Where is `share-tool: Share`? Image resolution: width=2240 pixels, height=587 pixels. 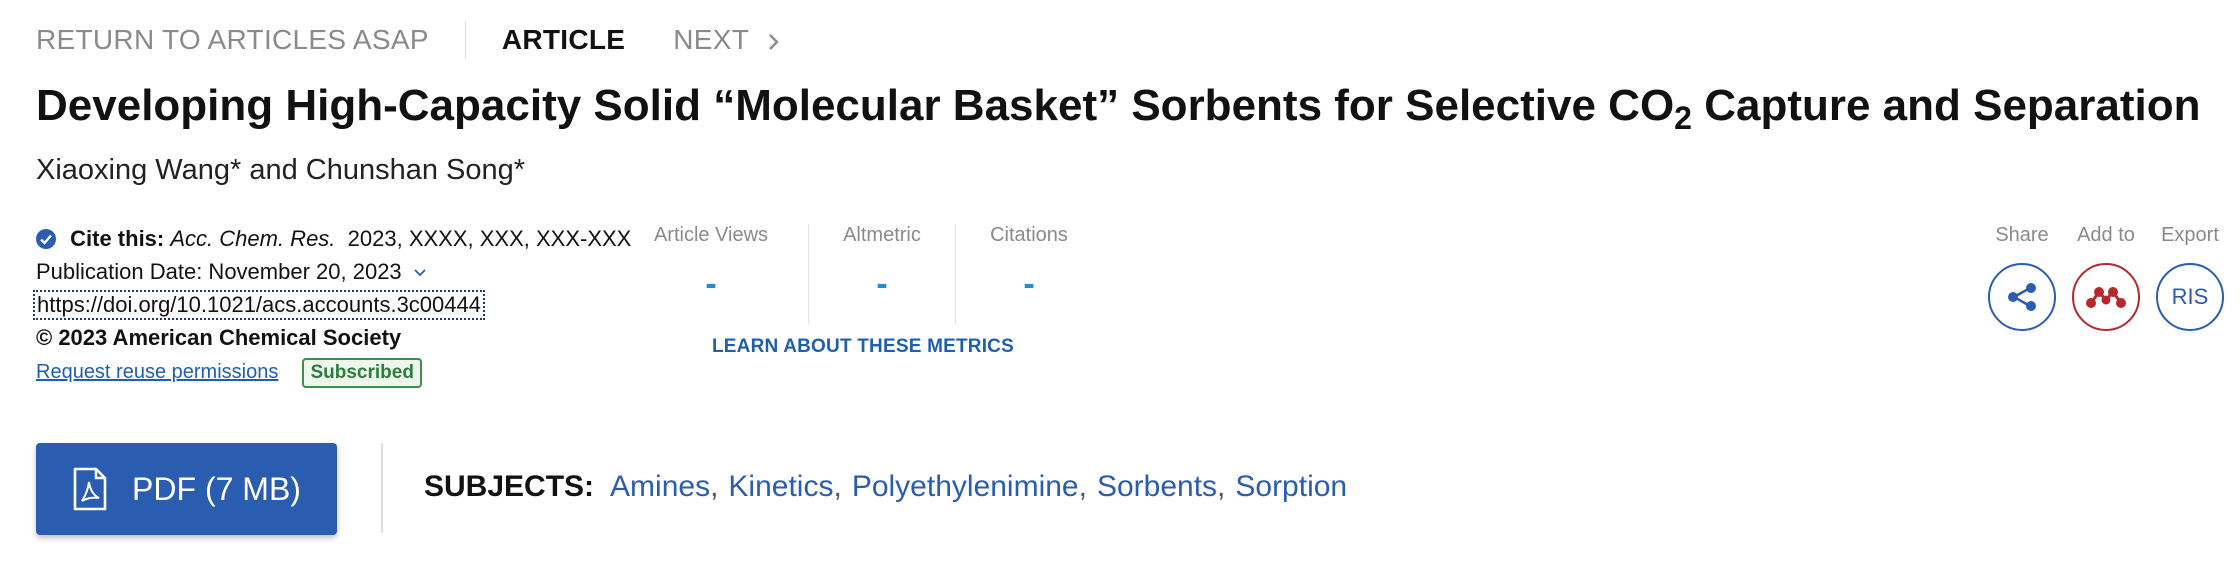
share-tool: Share is located at coordinates (2022, 277).